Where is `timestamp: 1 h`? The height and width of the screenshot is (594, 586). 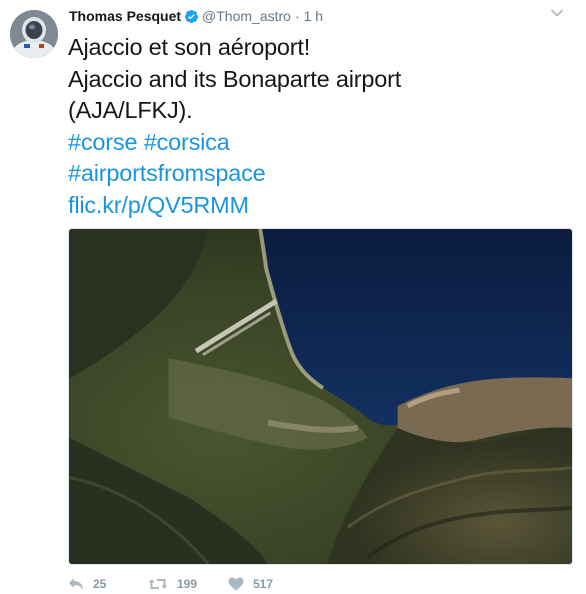 timestamp: 1 h is located at coordinates (313, 16).